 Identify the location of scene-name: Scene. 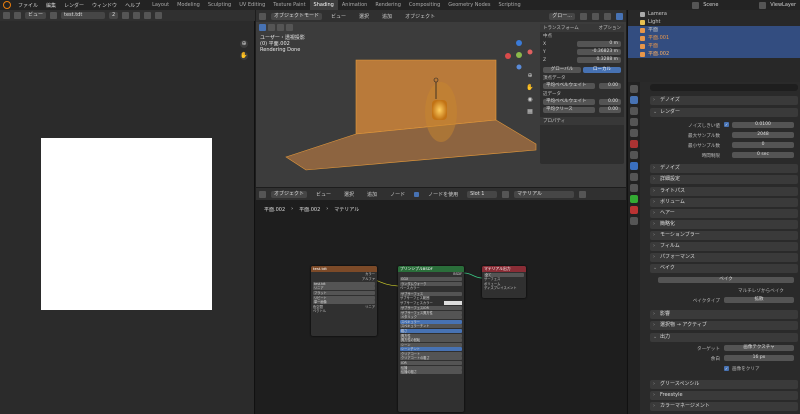
(729, 5).